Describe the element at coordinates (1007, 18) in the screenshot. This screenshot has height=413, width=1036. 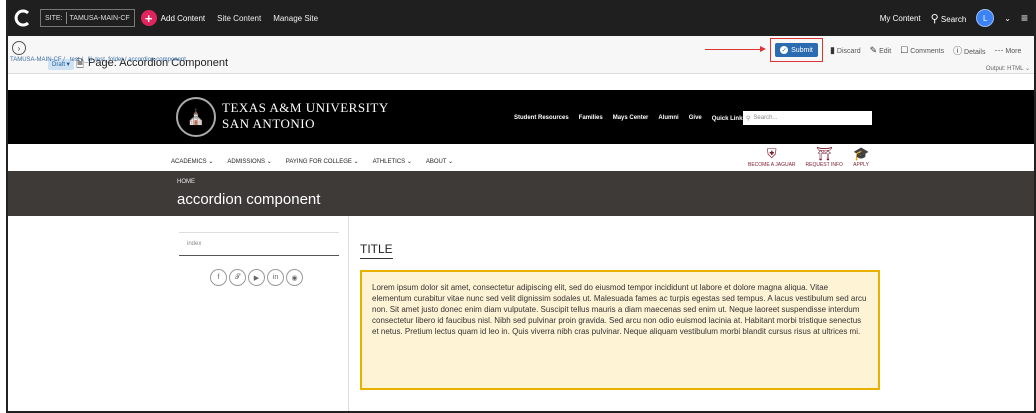
I see `chevron-down-icon: ⌄` at that location.